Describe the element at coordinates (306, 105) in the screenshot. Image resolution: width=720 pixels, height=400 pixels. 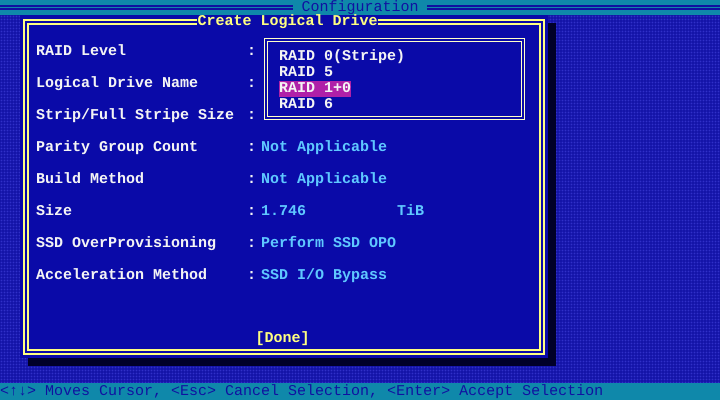
I see `raid-option: RAID 6` at that location.